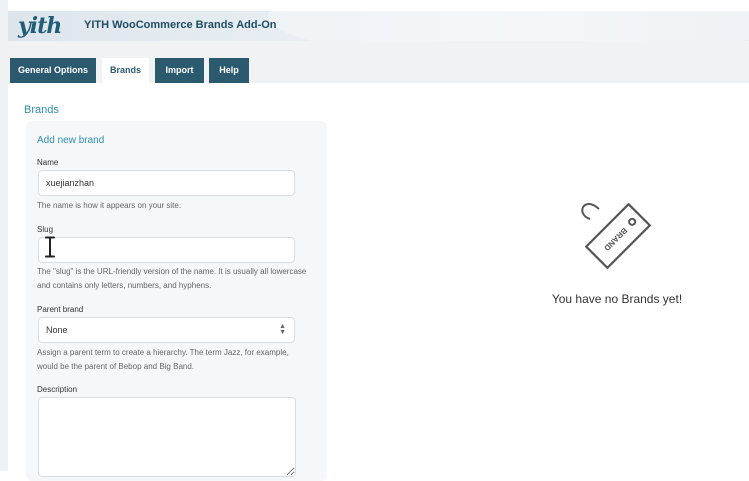  Describe the element at coordinates (50, 247) in the screenshot. I see `text-cursor-icon` at that location.